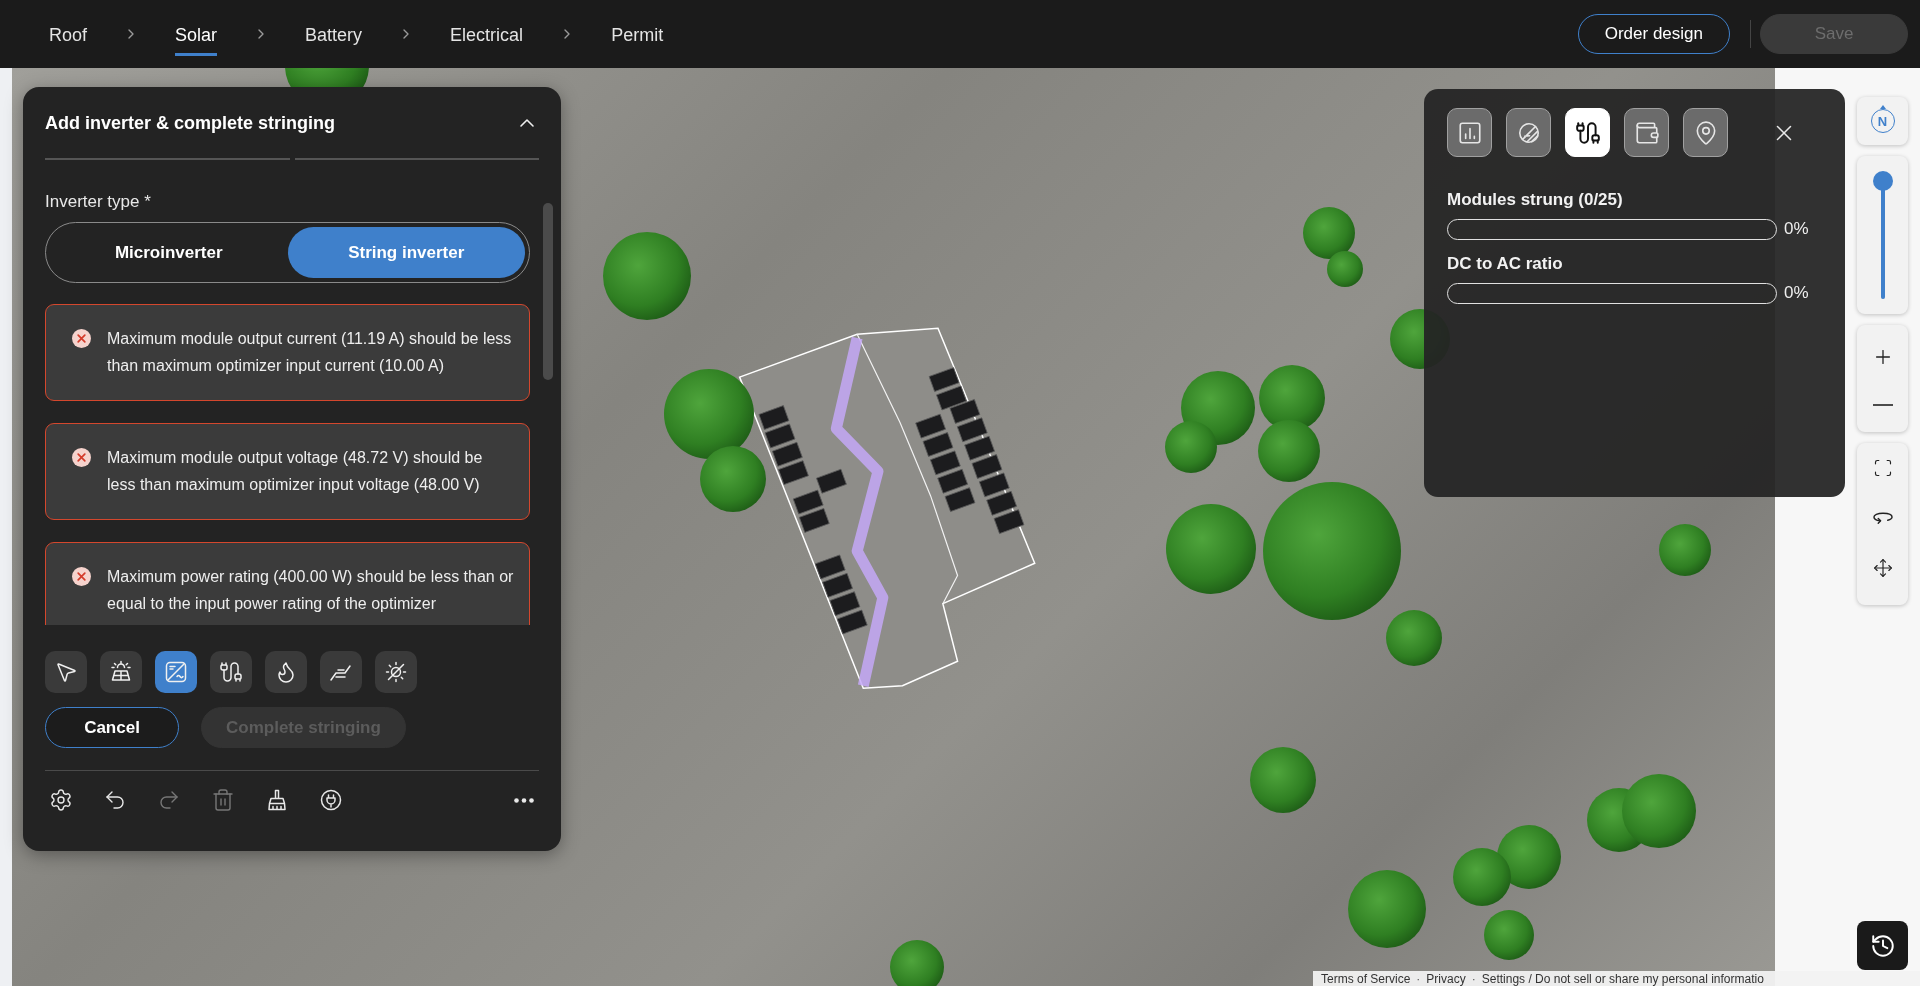  What do you see at coordinates (1446, 978) in the screenshot?
I see `footer-link: Privacy` at bounding box center [1446, 978].